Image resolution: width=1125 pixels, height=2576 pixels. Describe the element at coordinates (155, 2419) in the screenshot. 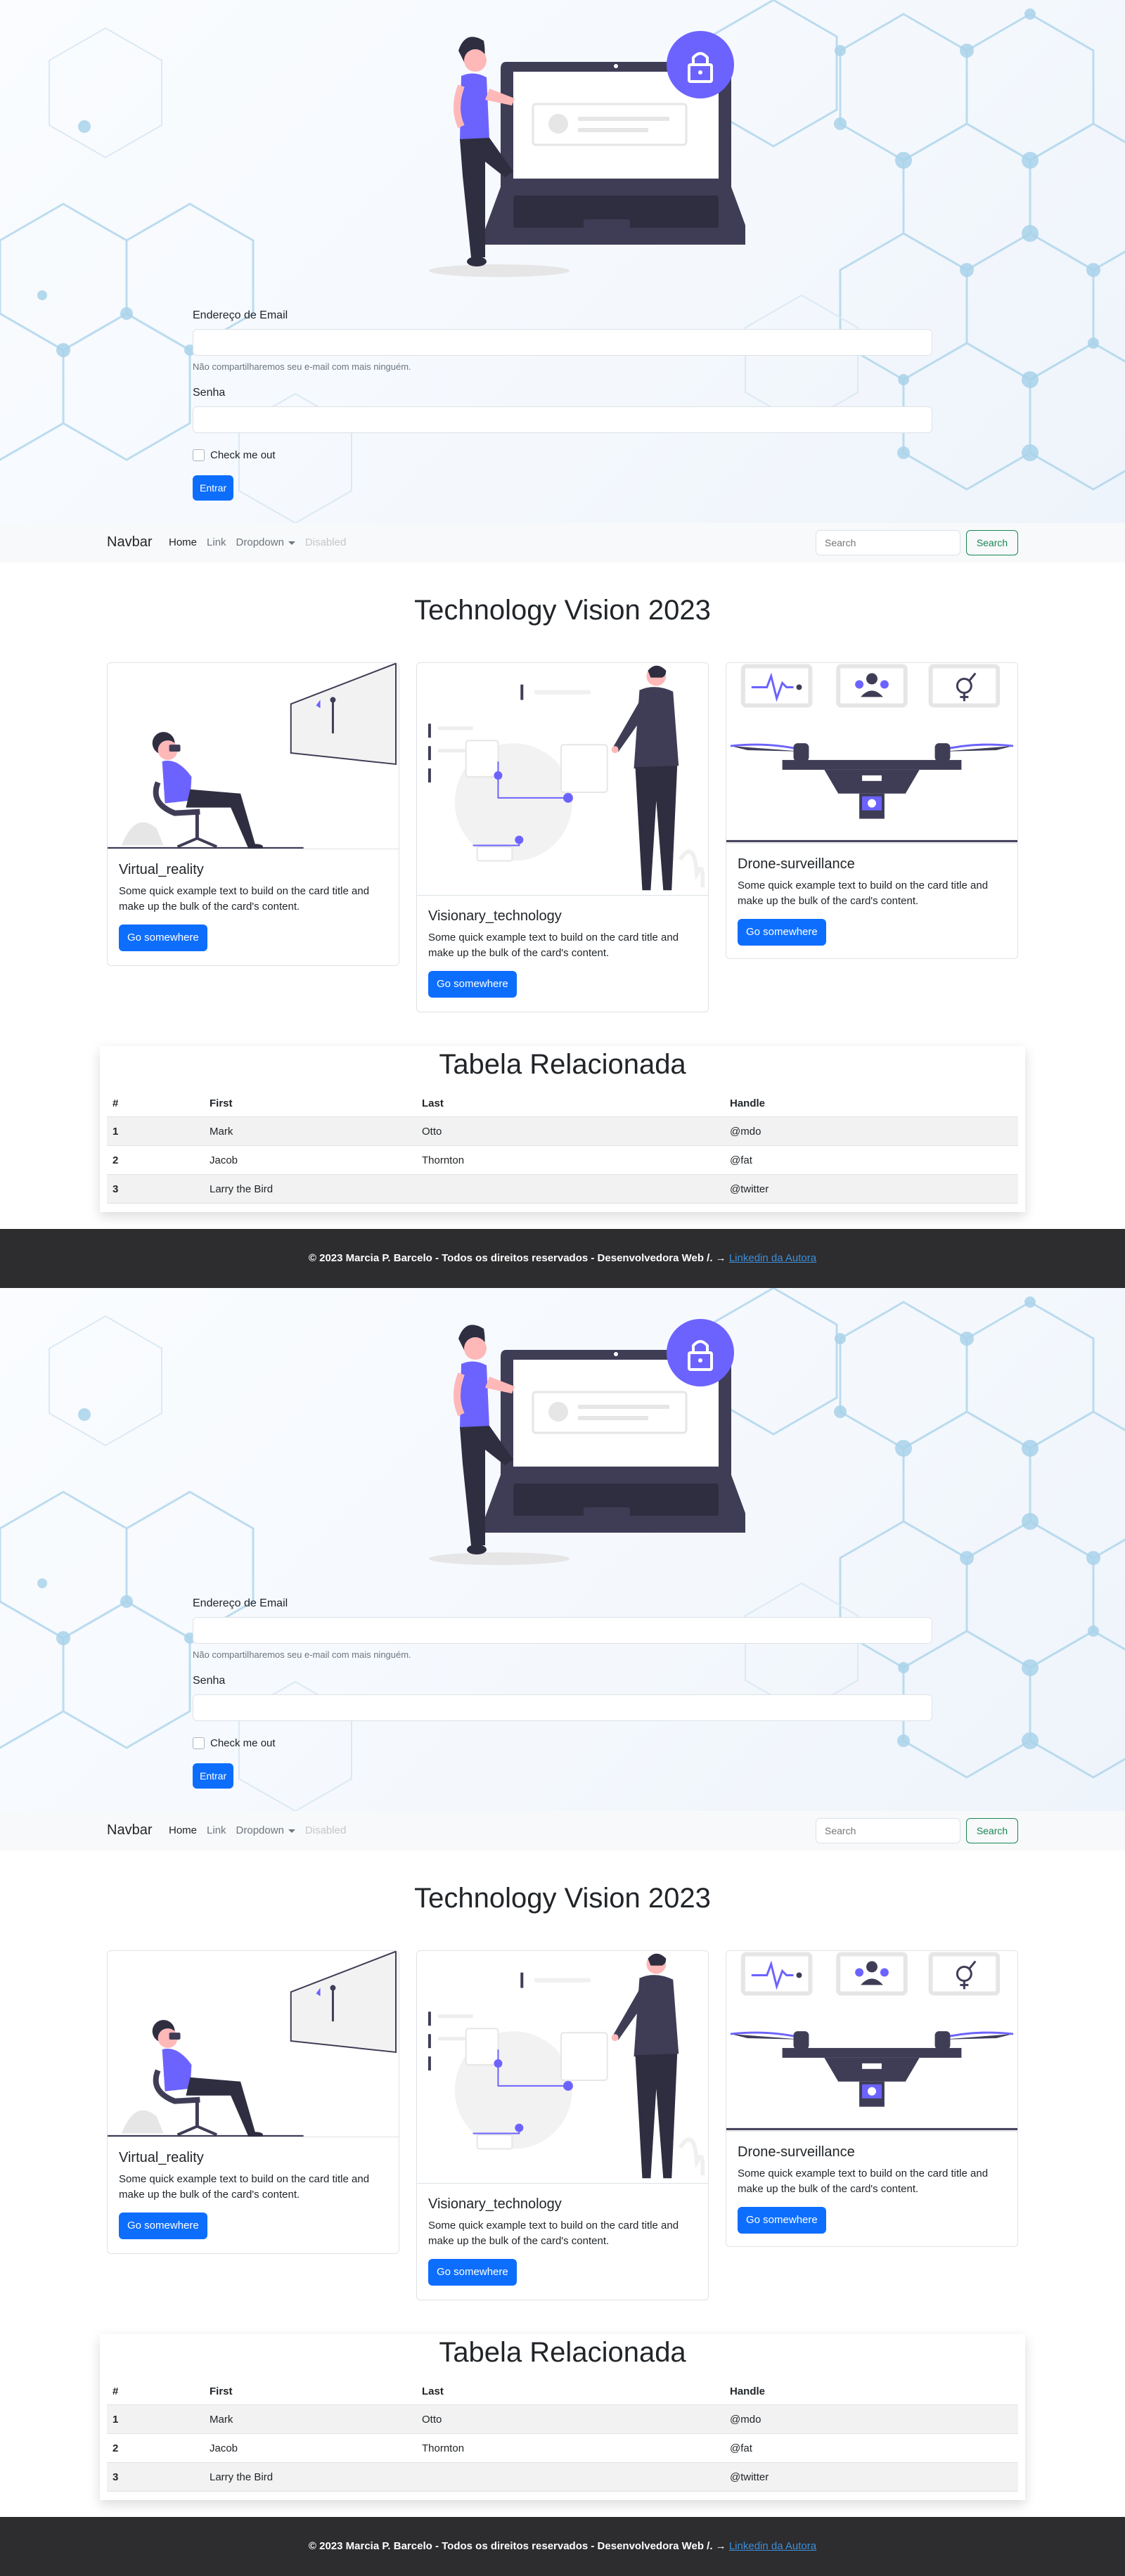

I see `table-cell: 1` at that location.